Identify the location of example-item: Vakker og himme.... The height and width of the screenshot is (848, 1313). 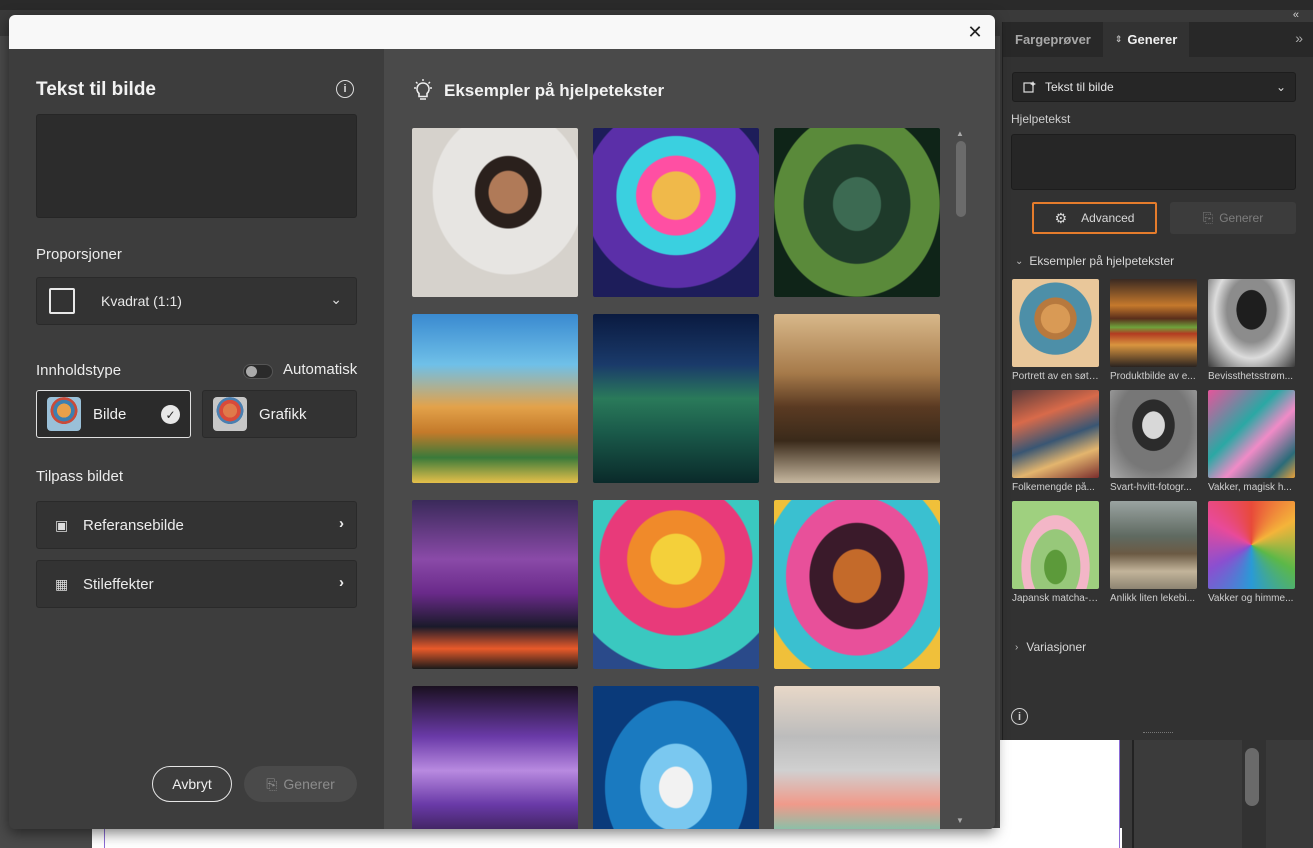
(1251, 552).